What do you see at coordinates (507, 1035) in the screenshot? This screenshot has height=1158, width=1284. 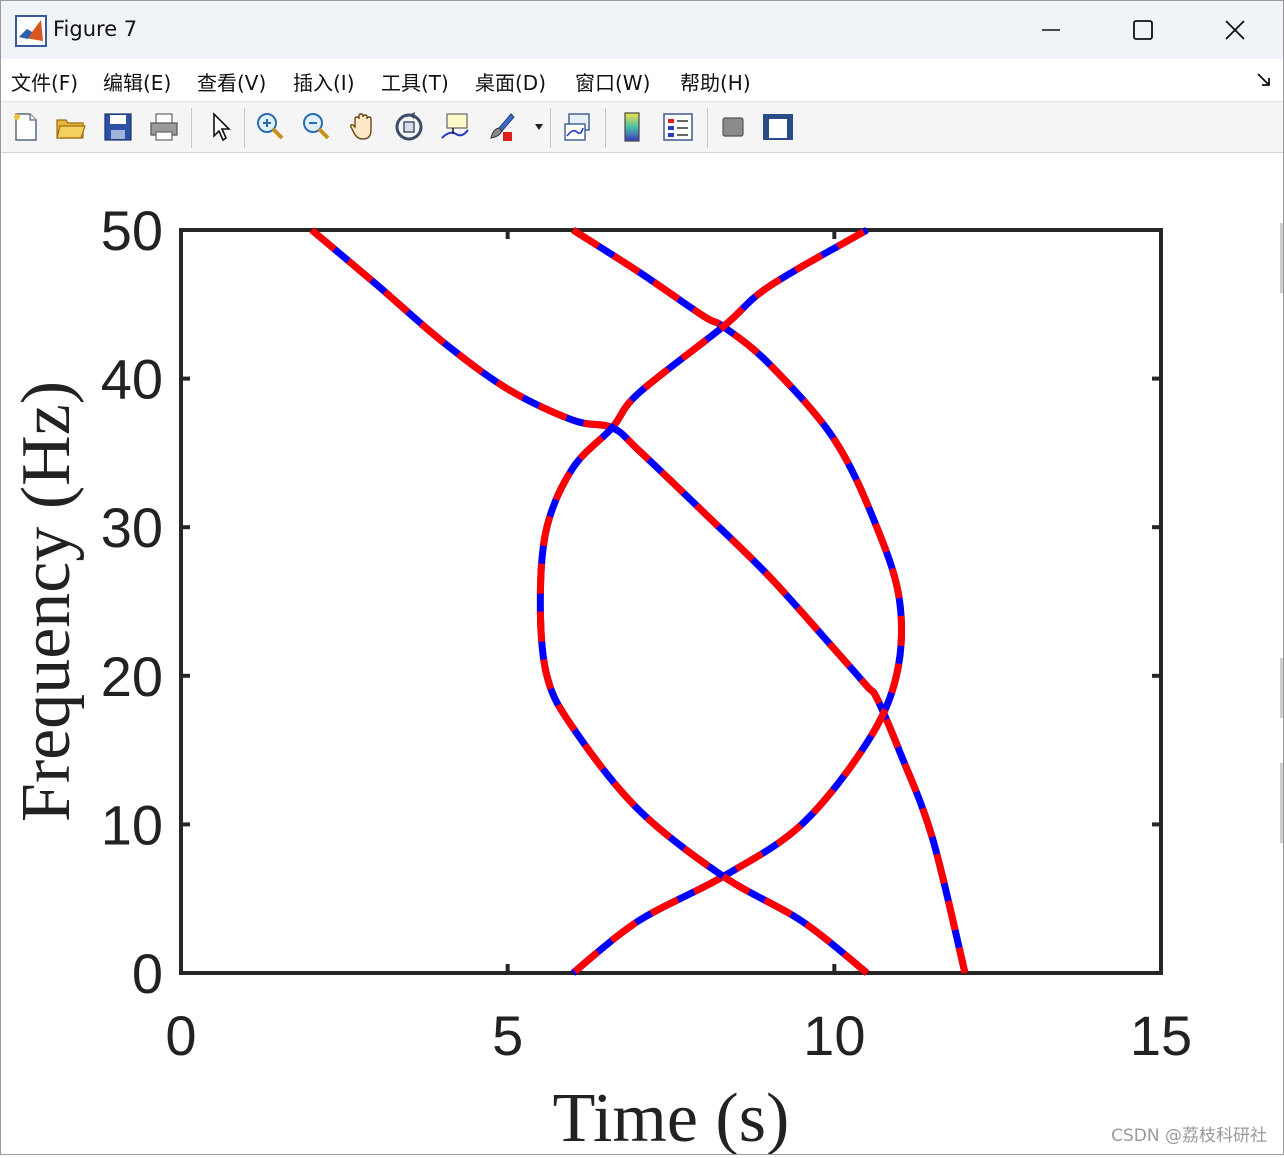 I see `x-tick-label: 5` at bounding box center [507, 1035].